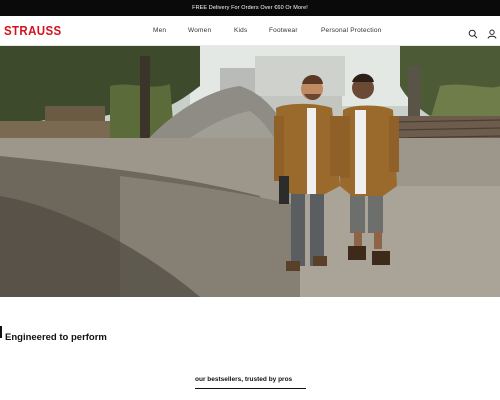 The image size is (500, 400). What do you see at coordinates (159, 30) in the screenshot?
I see `nav-item-men: Men` at bounding box center [159, 30].